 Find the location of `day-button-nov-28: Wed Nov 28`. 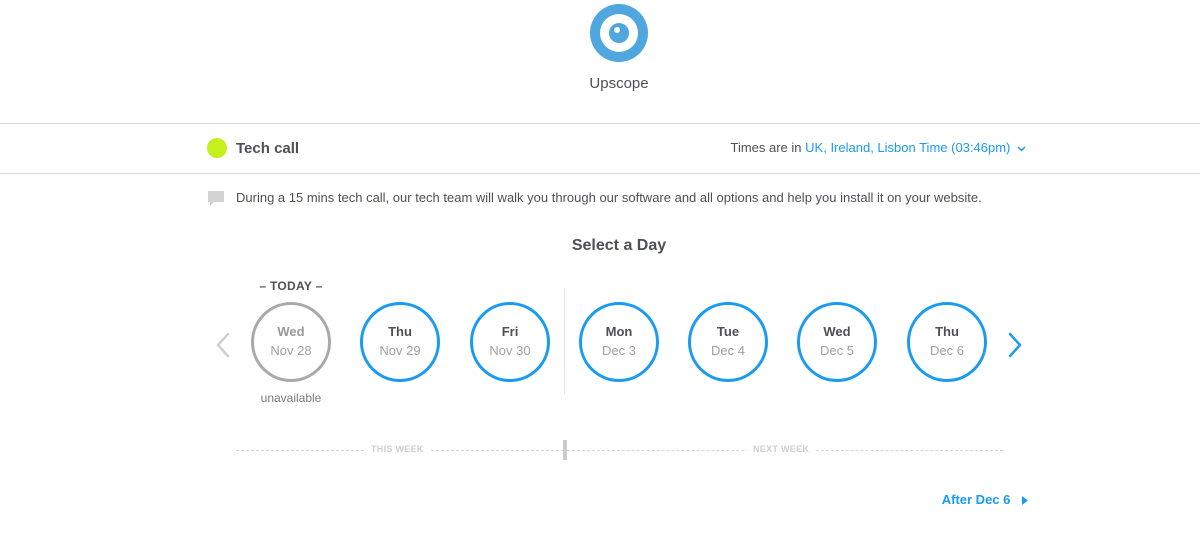

day-button-nov-28: Wed Nov 28 is located at coordinates (291, 342).